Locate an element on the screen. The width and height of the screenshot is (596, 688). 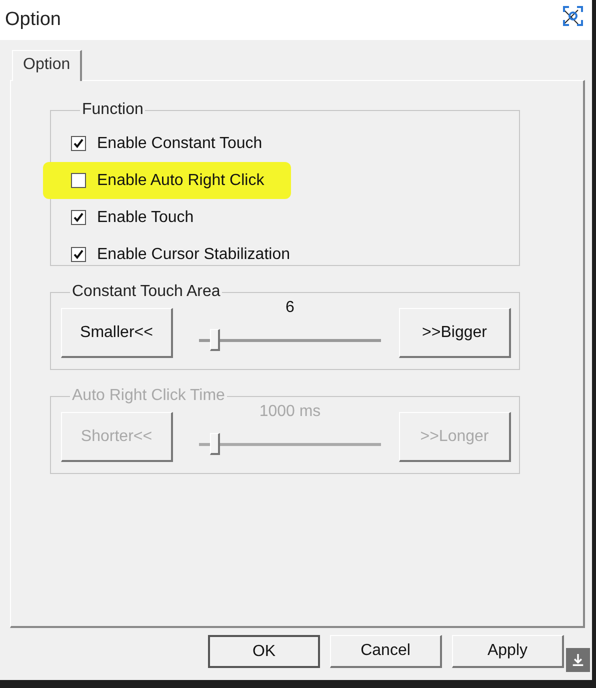
dialog-button: Apply is located at coordinates (508, 651).